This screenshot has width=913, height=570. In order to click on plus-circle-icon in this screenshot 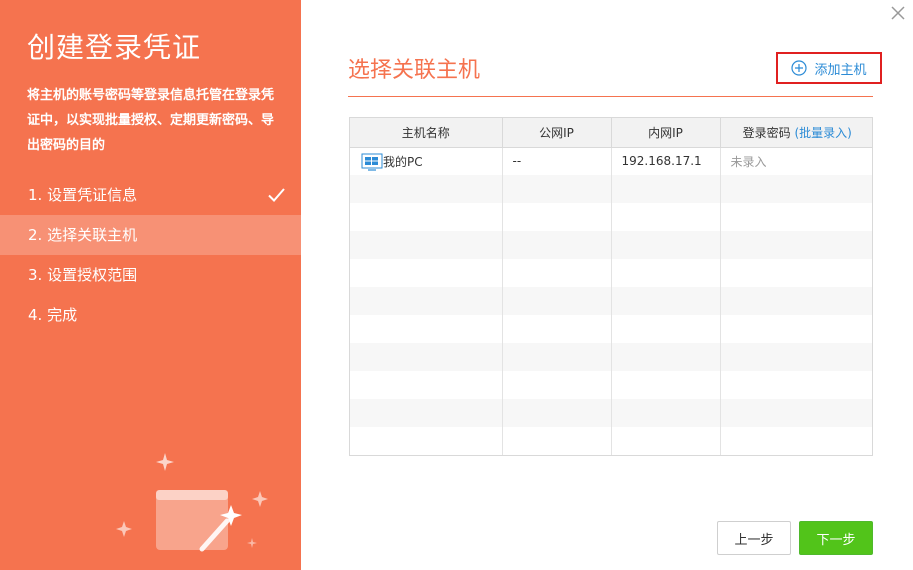, I will do `click(799, 68)`.